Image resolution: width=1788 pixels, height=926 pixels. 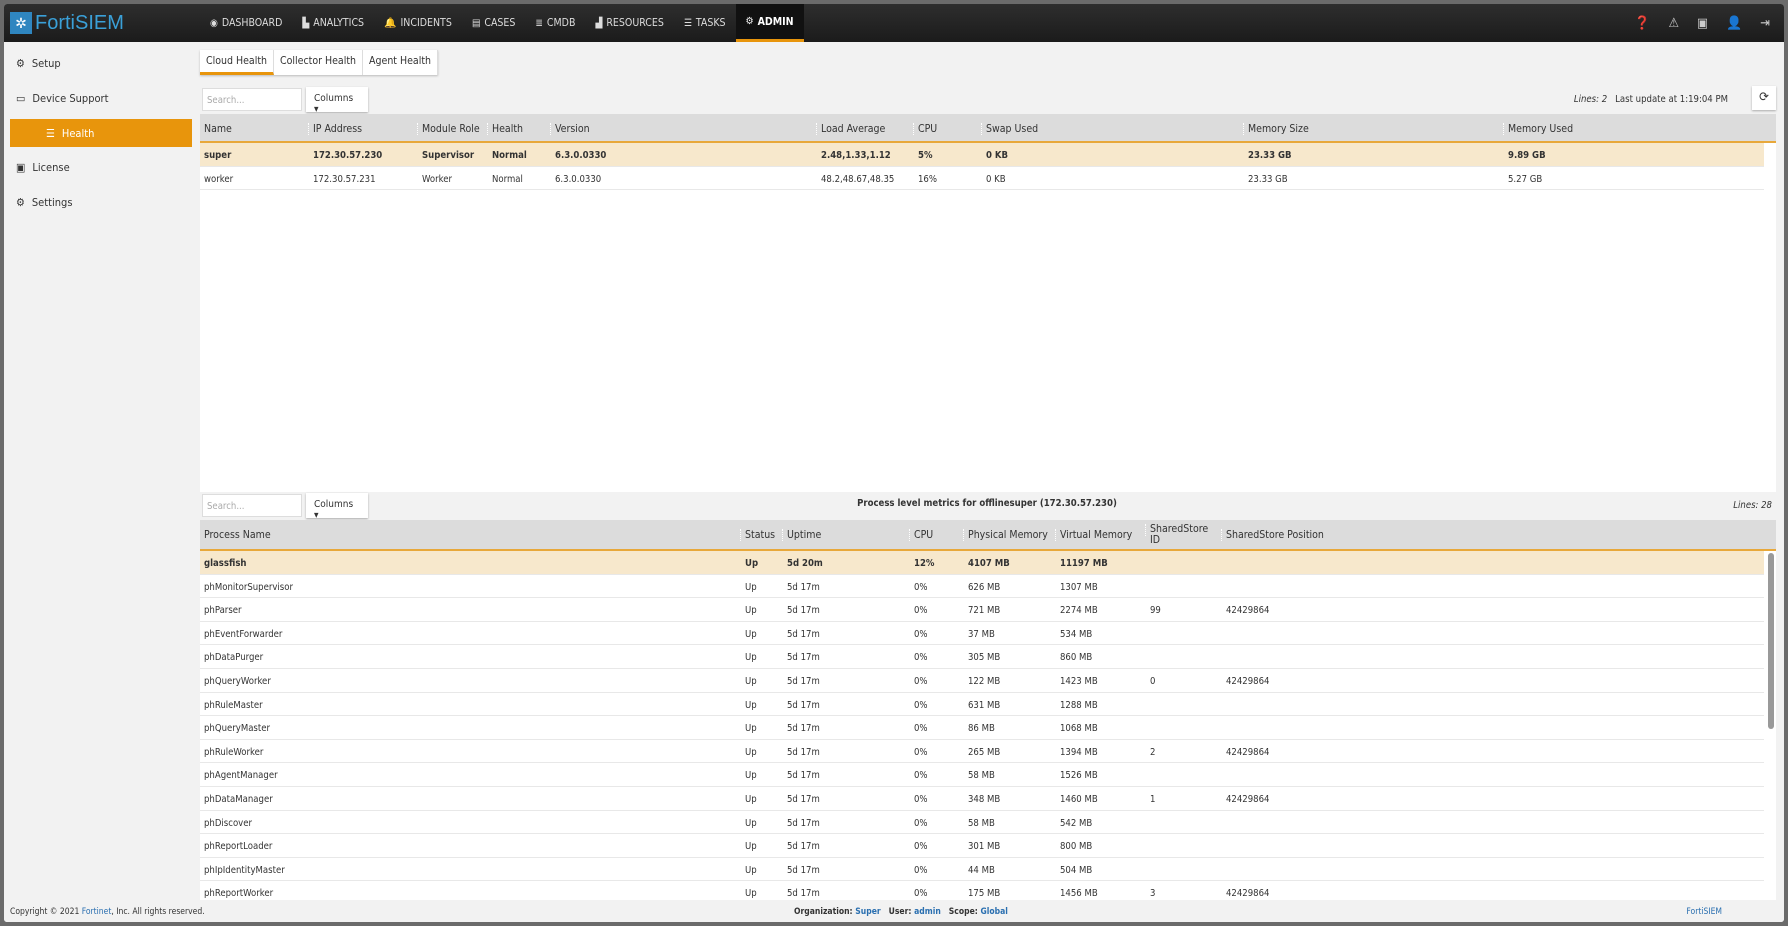 What do you see at coordinates (982, 823) in the screenshot?
I see `table-row: phDiscover Up 5d 17m 0% 58 MB 542 MB` at bounding box center [982, 823].